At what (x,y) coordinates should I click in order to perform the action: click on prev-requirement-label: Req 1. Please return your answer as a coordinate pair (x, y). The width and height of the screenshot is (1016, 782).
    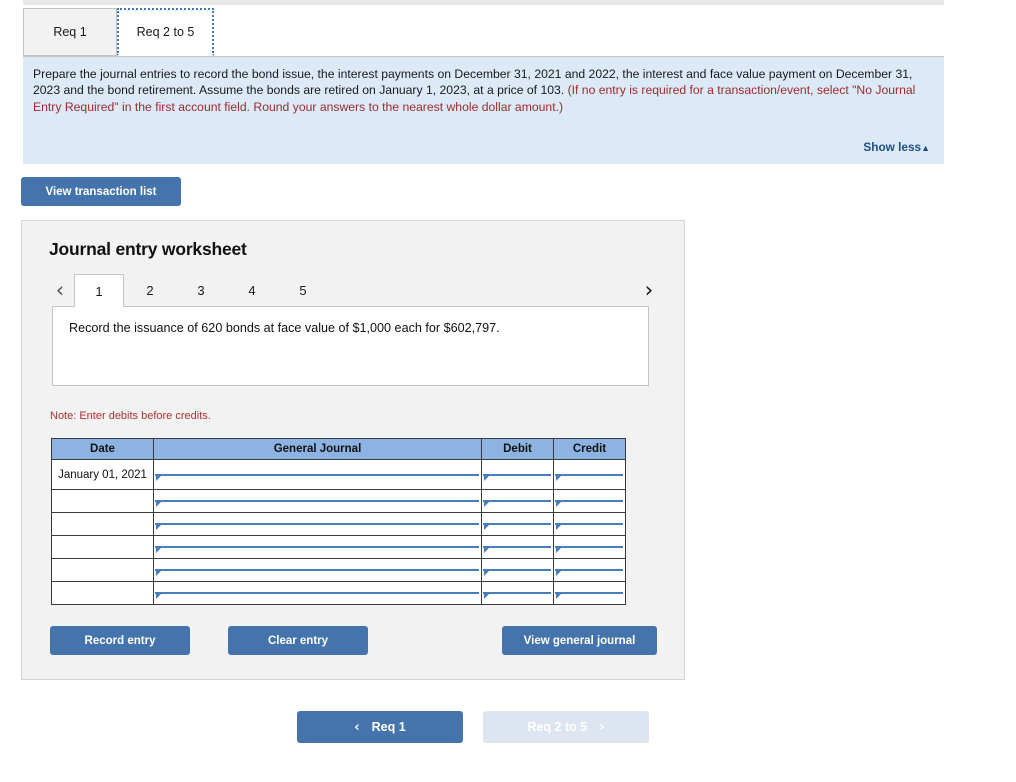
    Looking at the image, I should click on (388, 727).